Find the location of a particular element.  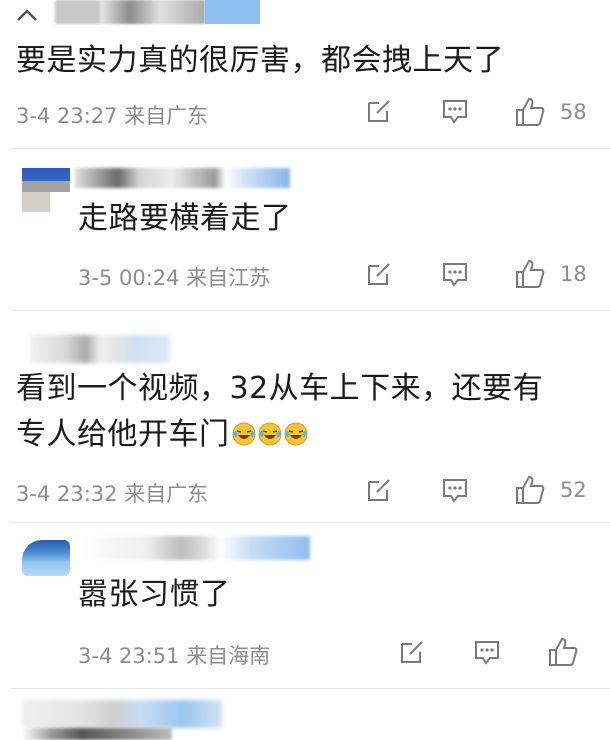

comment-date: 3-4 23:32 来自广东 is located at coordinates (112, 494).